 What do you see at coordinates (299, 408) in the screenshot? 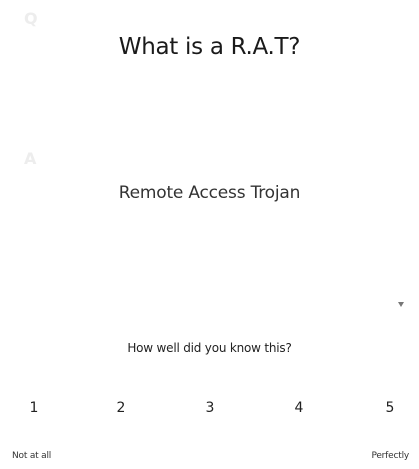
I see `rating-option-4: 4` at bounding box center [299, 408].